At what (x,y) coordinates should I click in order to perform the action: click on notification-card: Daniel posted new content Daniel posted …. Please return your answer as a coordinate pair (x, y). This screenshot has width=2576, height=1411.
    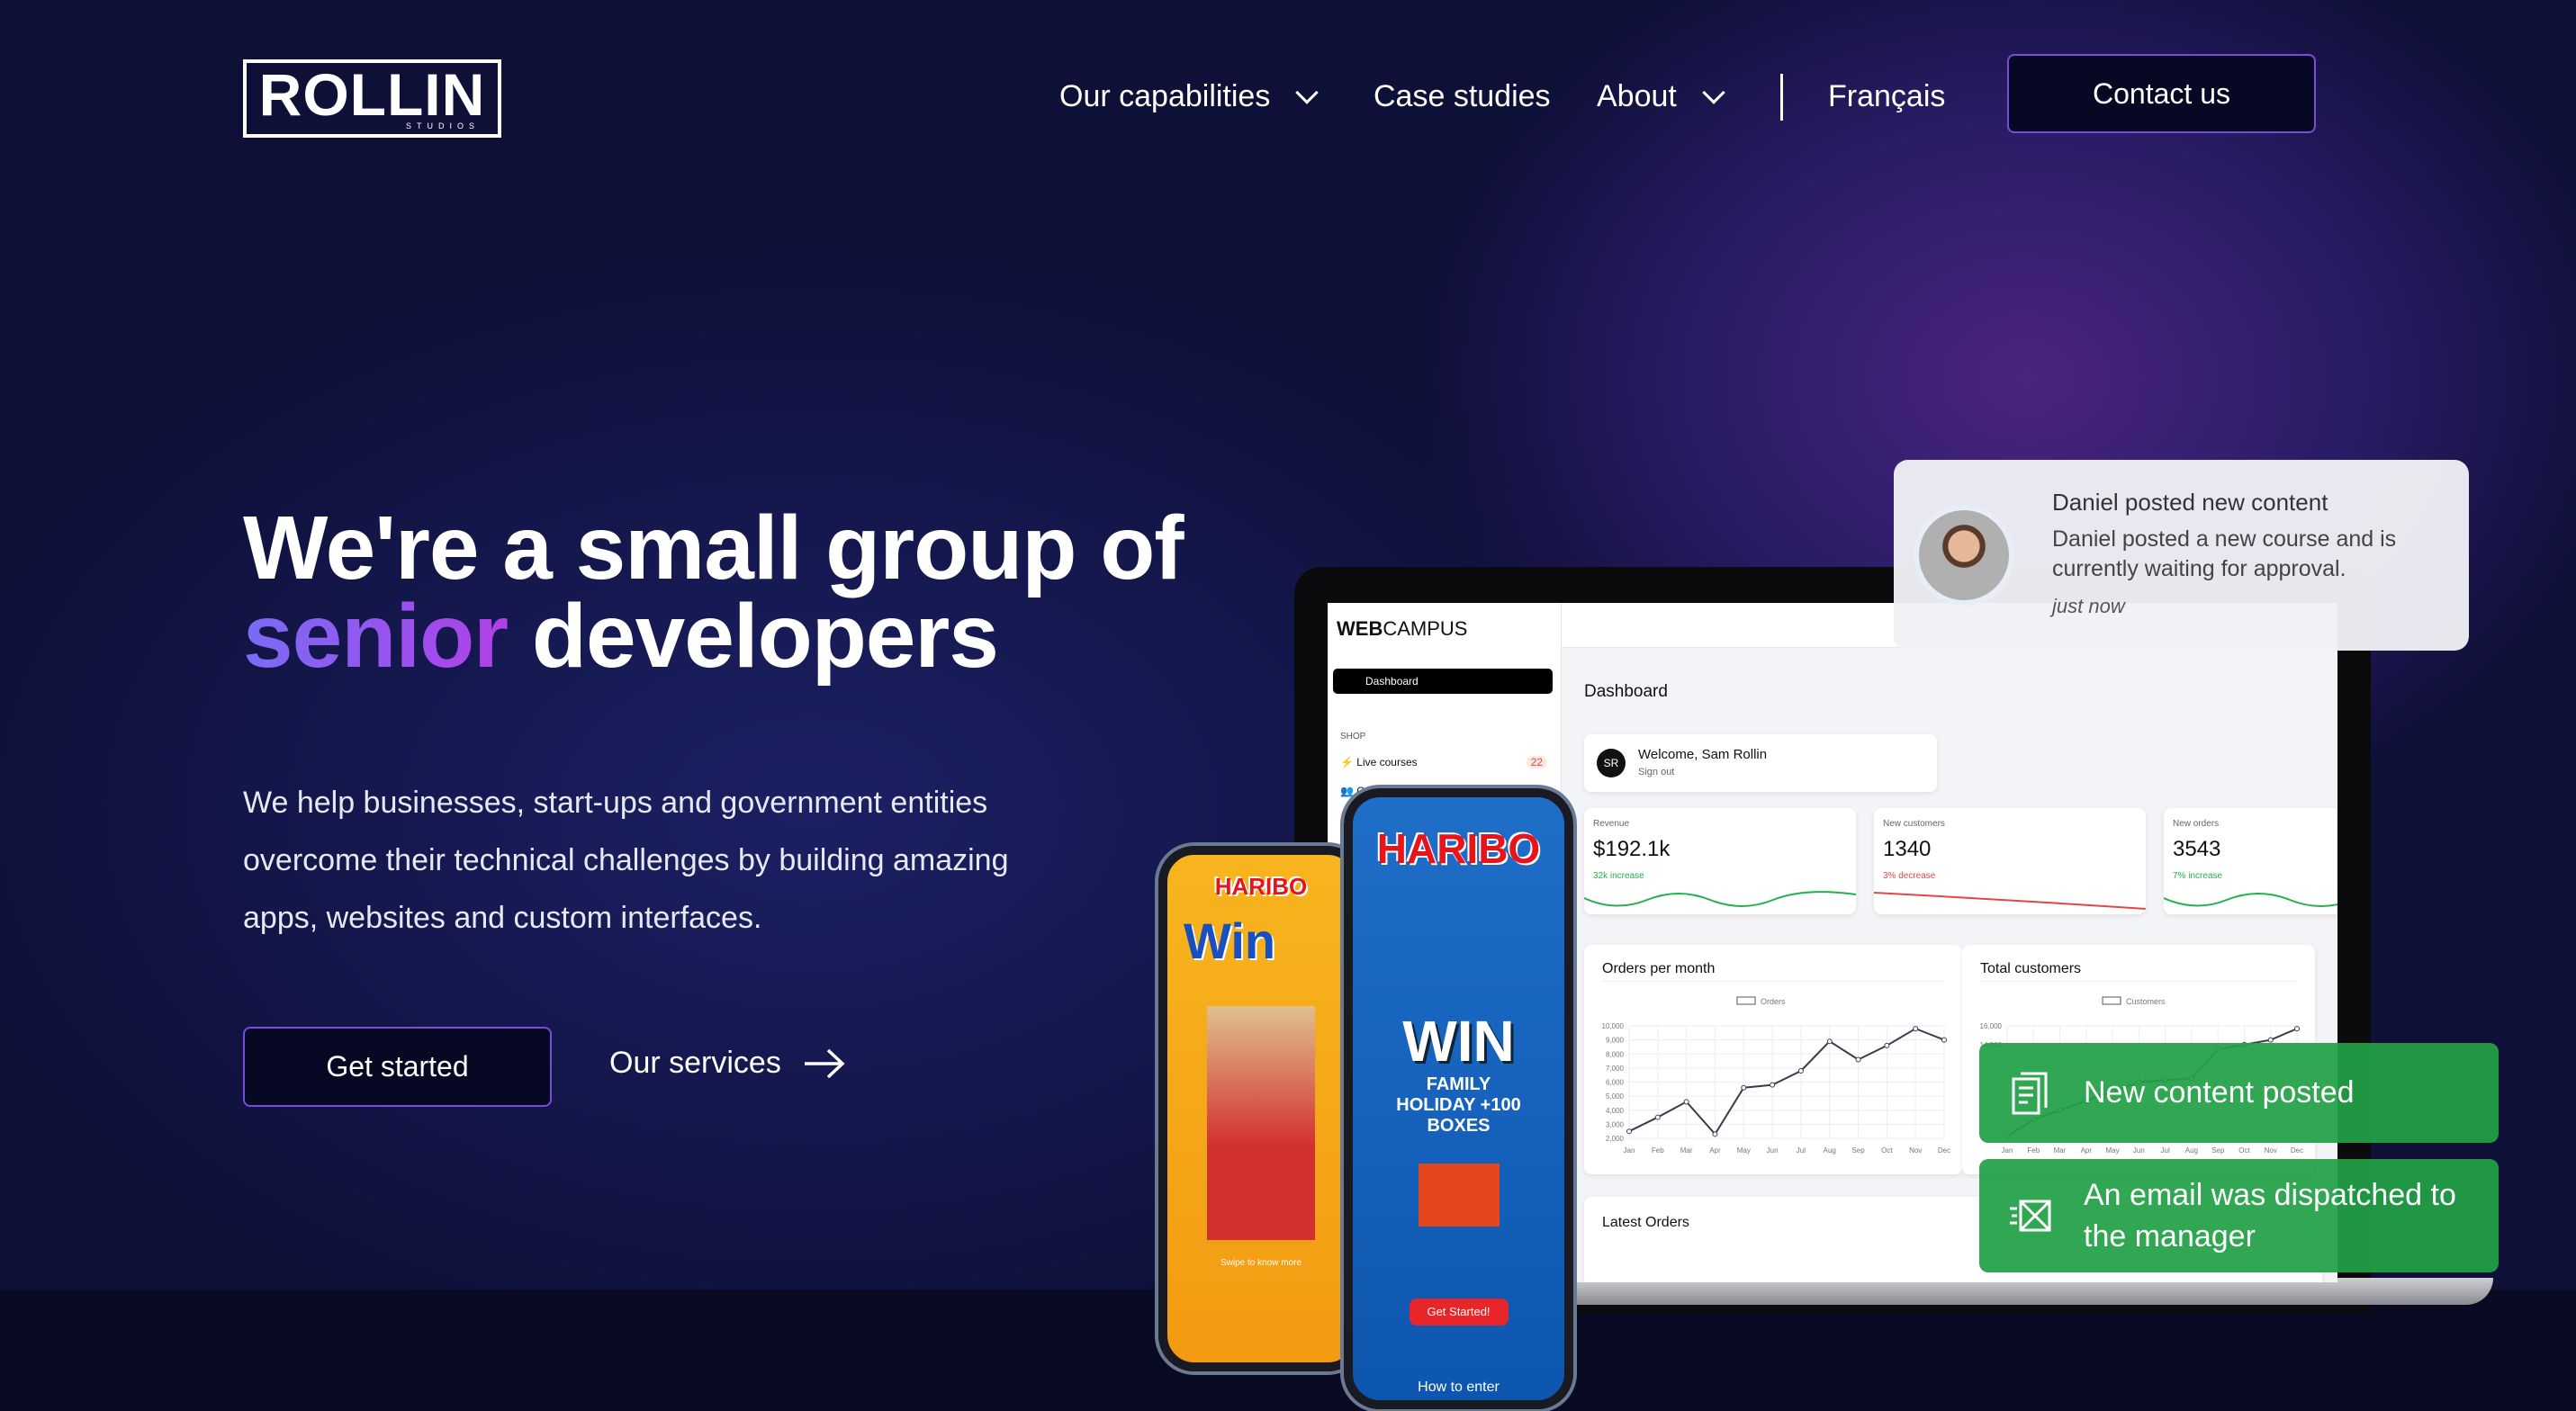
    Looking at the image, I should click on (2181, 555).